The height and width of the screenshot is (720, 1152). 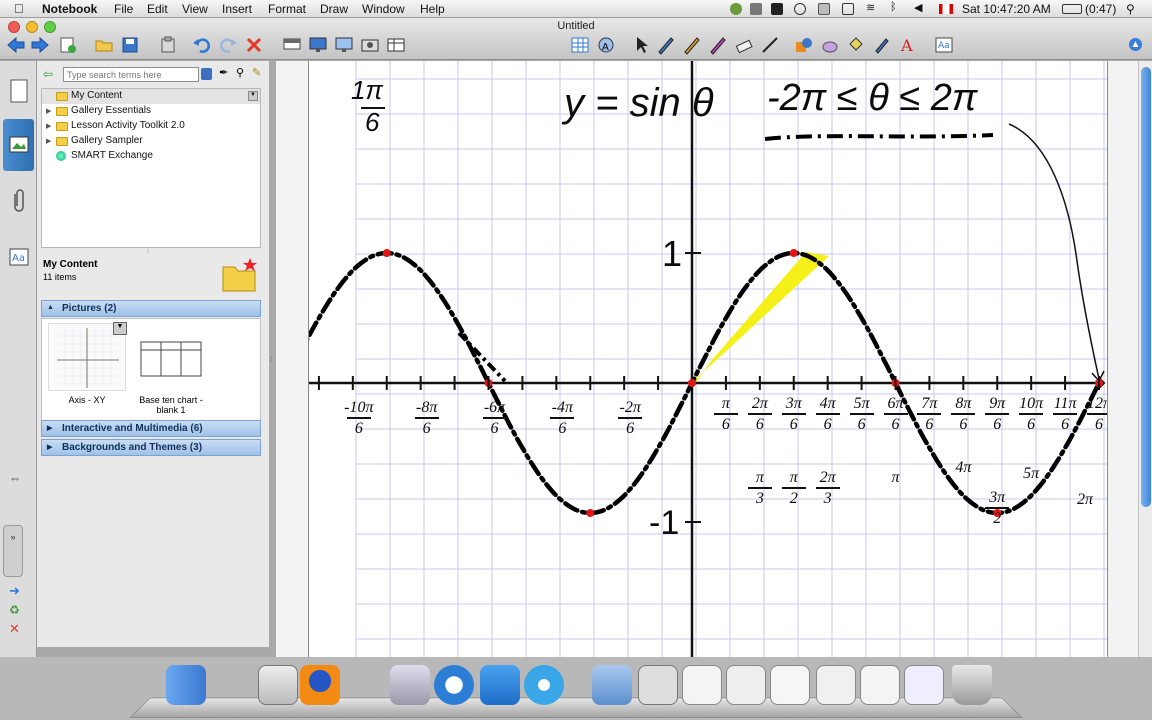 What do you see at coordinates (1130, 9) in the screenshot?
I see `spotlight-icon: ⚲` at bounding box center [1130, 9].